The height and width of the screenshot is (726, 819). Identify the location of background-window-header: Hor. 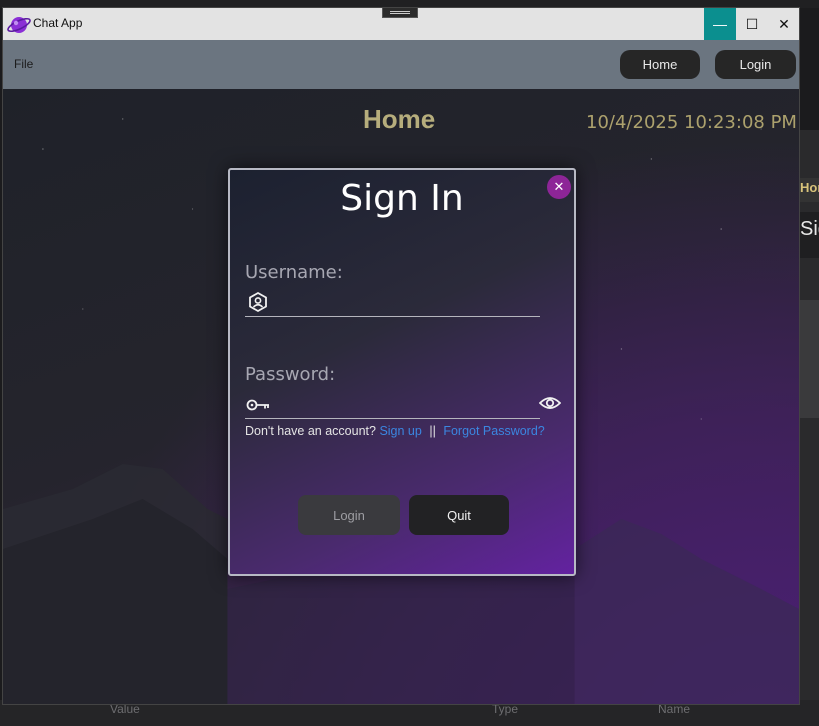
(809, 190).